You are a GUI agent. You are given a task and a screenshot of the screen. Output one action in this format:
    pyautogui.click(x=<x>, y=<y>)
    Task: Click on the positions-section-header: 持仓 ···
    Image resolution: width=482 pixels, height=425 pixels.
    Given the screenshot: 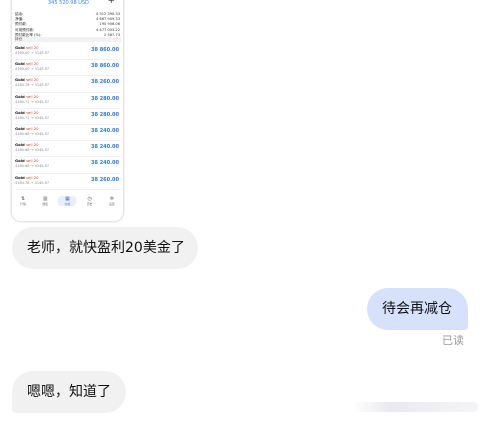 What is the action you would take?
    pyautogui.click(x=67, y=39)
    